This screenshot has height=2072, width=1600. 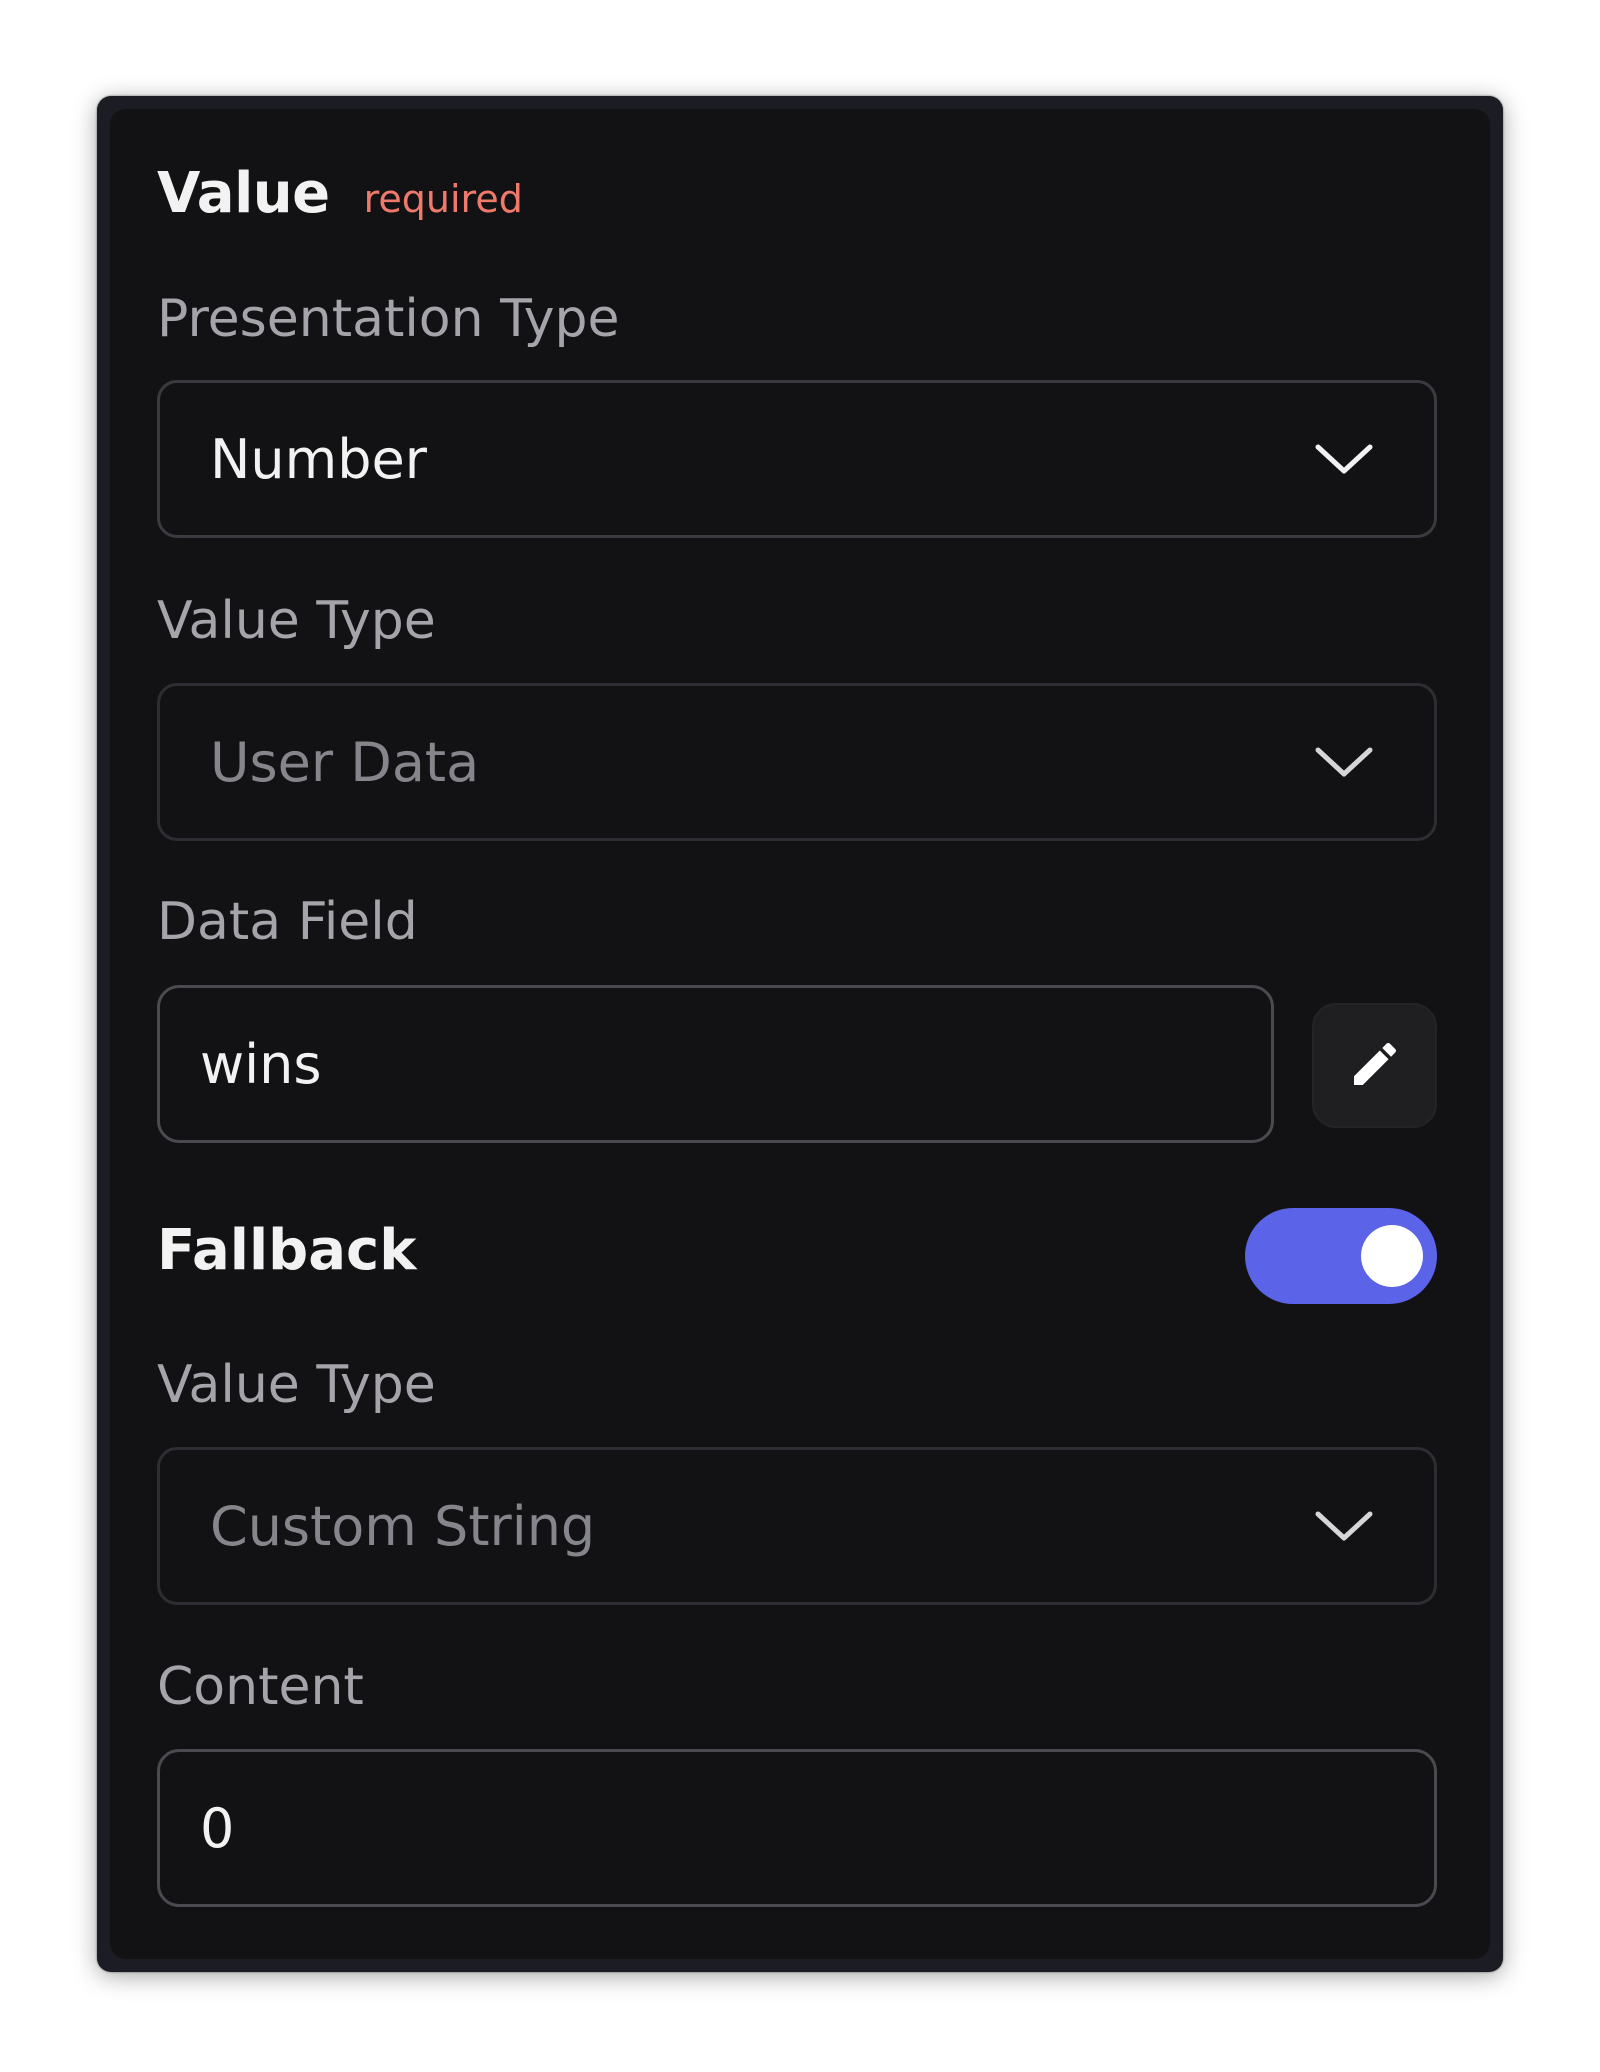 What do you see at coordinates (1392, 1256) in the screenshot?
I see `toggle-knob` at bounding box center [1392, 1256].